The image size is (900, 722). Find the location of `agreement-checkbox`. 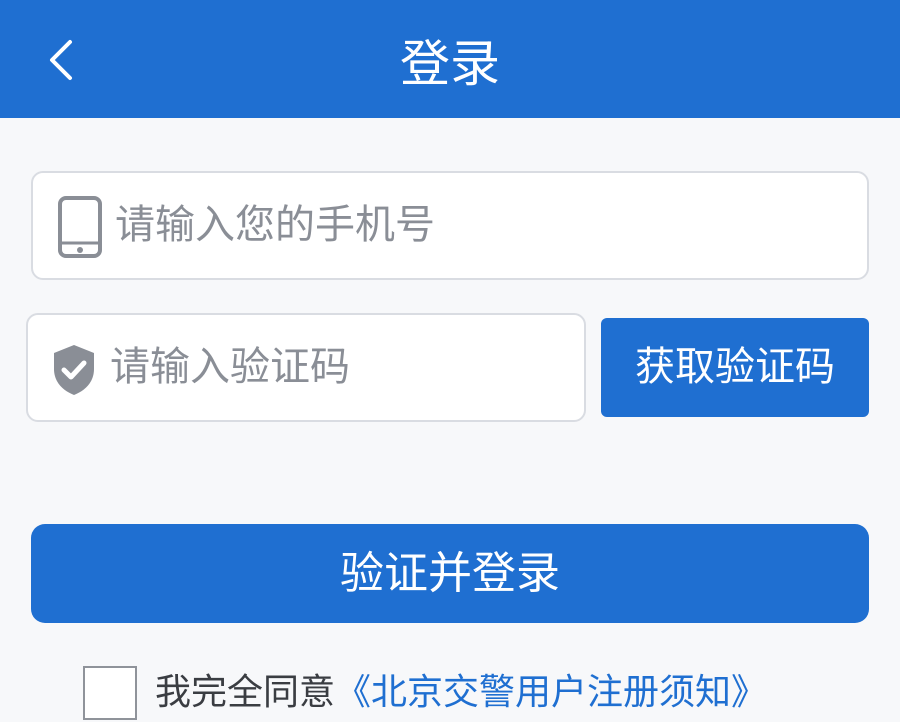

agreement-checkbox is located at coordinates (110, 693).